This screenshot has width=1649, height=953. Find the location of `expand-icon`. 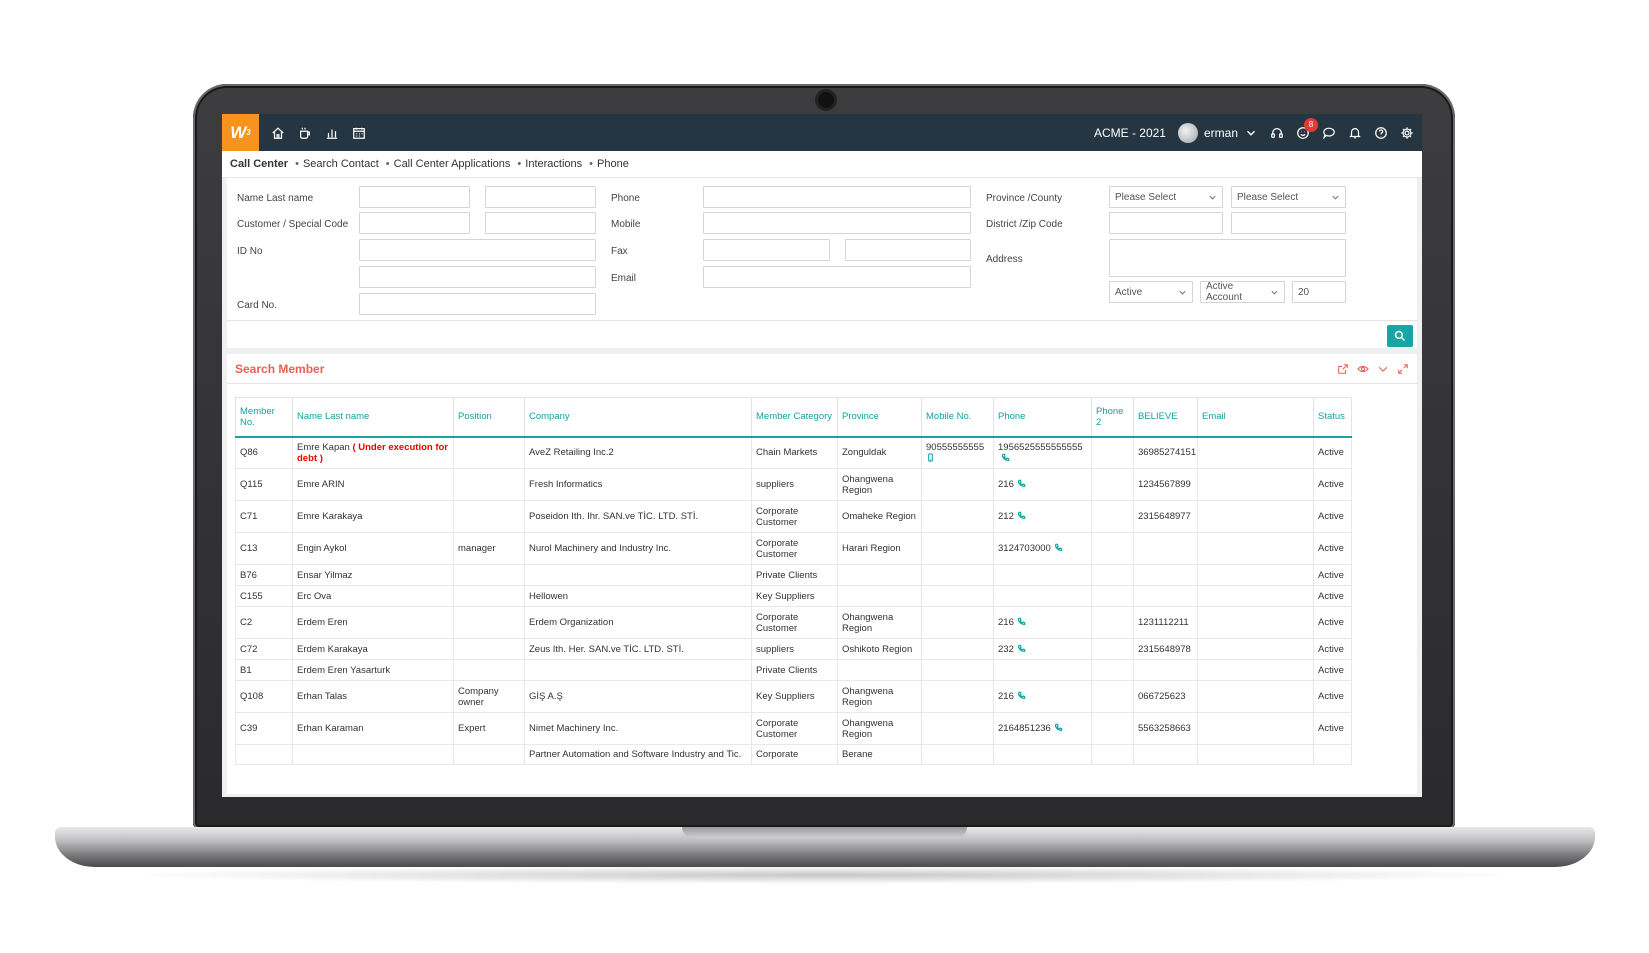

expand-icon is located at coordinates (1403, 369).